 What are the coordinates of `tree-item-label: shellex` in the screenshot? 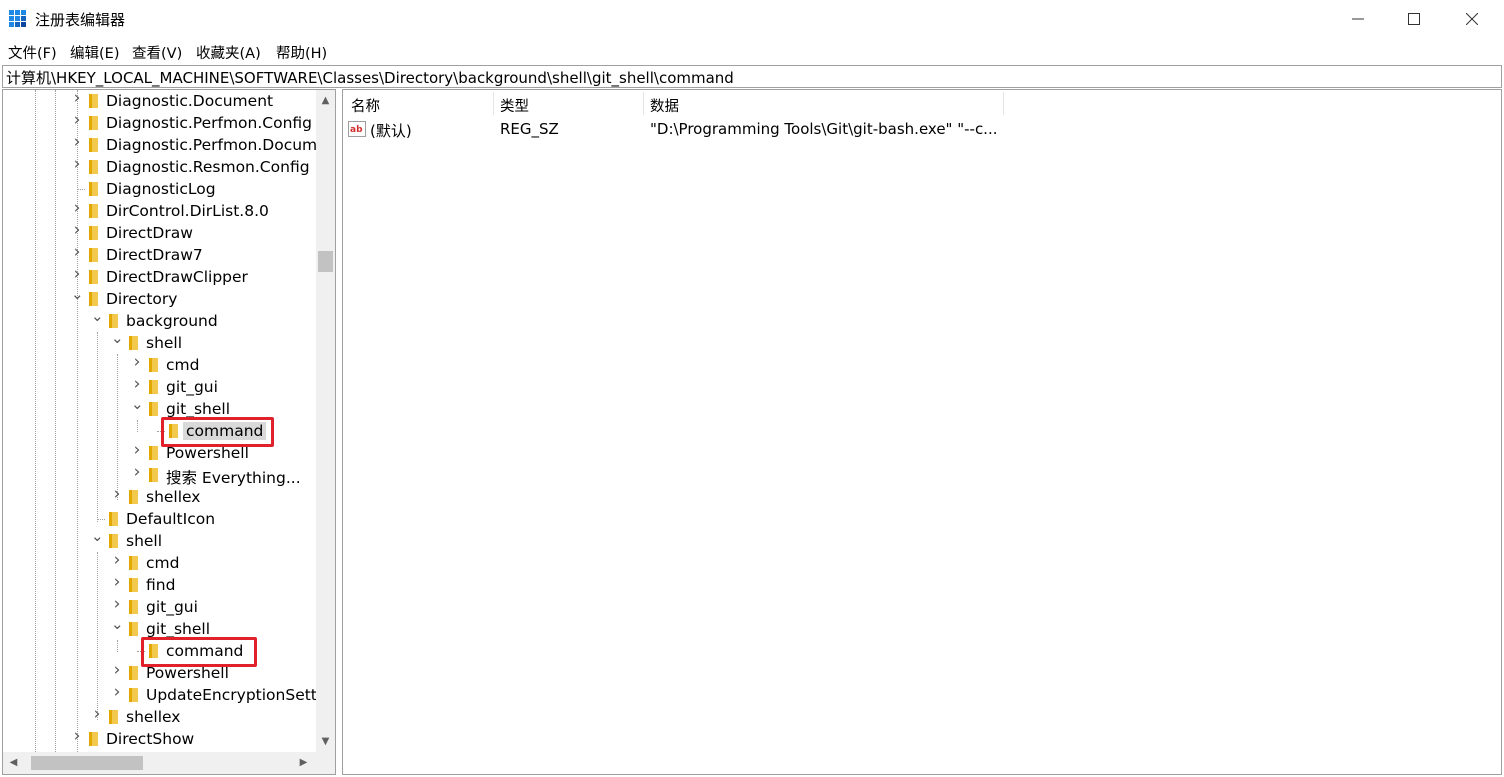 It's located at (153, 717).